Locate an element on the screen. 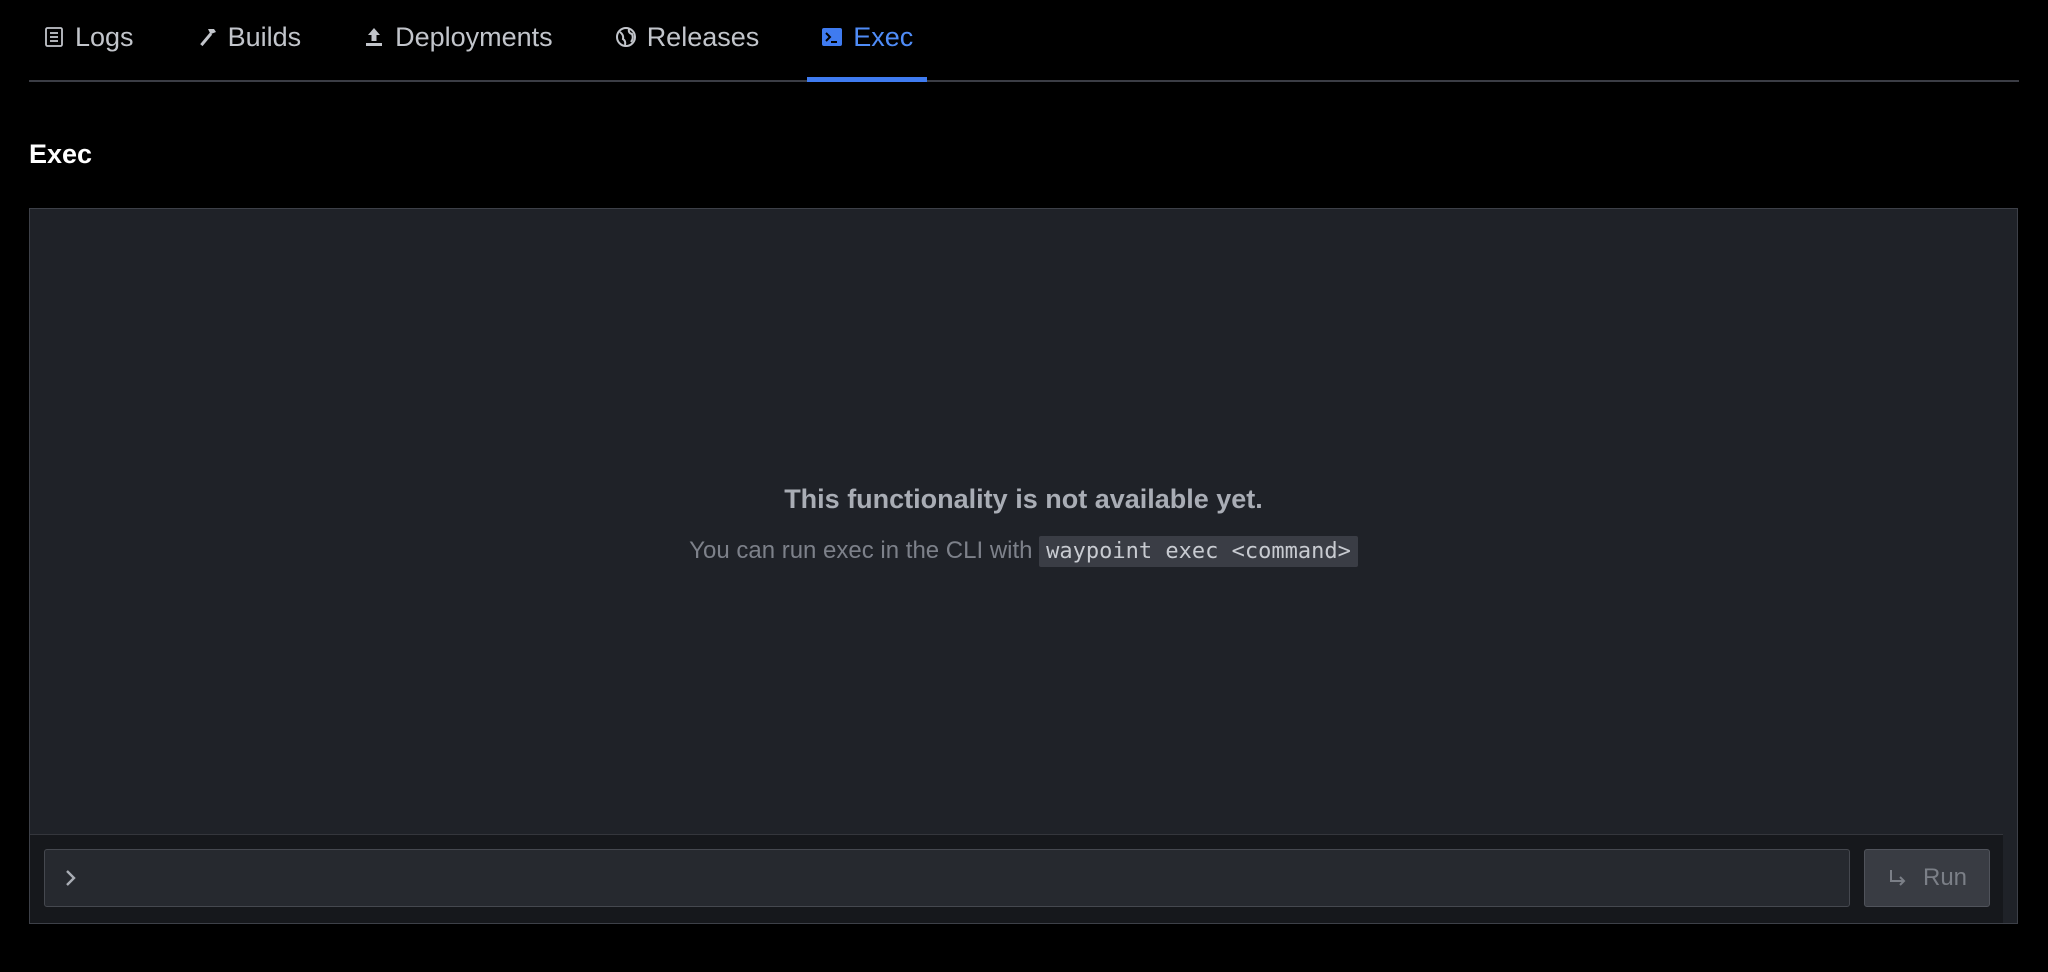 This screenshot has height=972, width=2048. chevron-right-icon is located at coordinates (71, 878).